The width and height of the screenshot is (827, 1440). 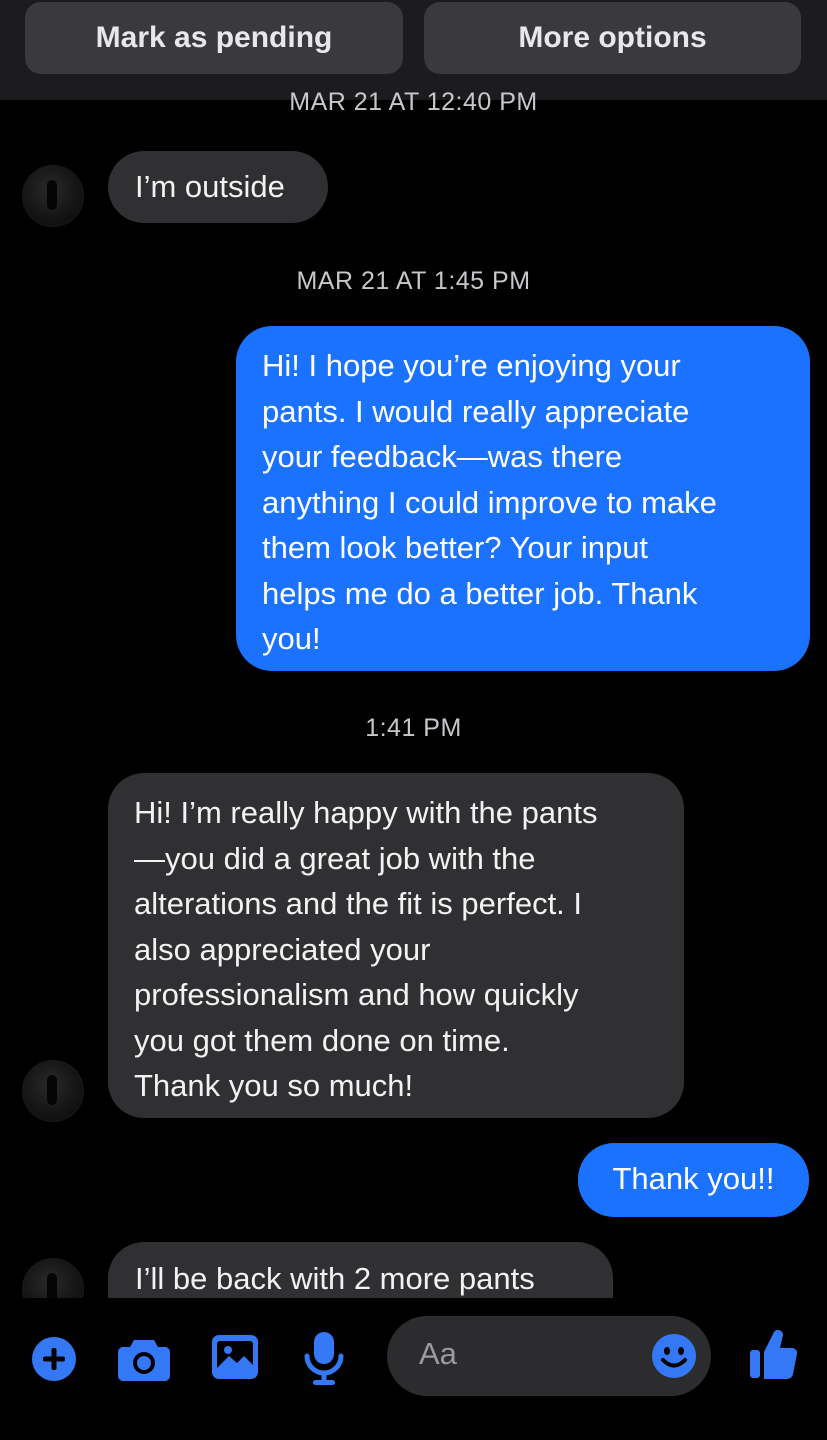 I want to click on message-input: Aa, so click(x=549, y=1356).